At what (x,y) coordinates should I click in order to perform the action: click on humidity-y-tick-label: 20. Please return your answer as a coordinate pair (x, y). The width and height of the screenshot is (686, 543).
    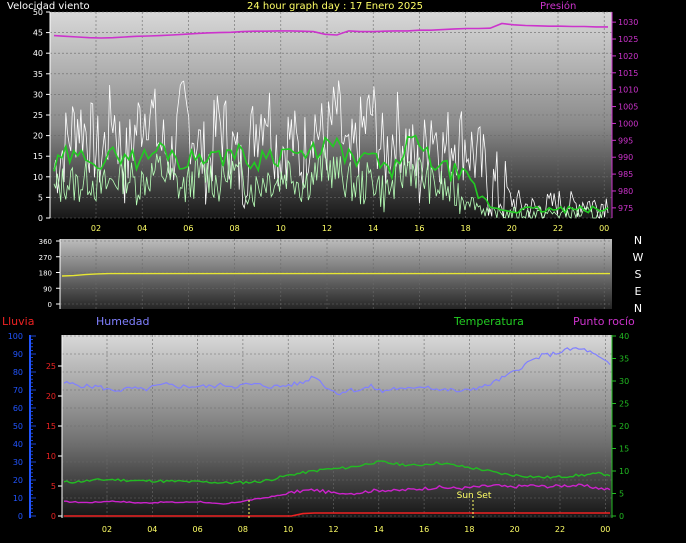
    Looking at the image, I should click on (18, 480).